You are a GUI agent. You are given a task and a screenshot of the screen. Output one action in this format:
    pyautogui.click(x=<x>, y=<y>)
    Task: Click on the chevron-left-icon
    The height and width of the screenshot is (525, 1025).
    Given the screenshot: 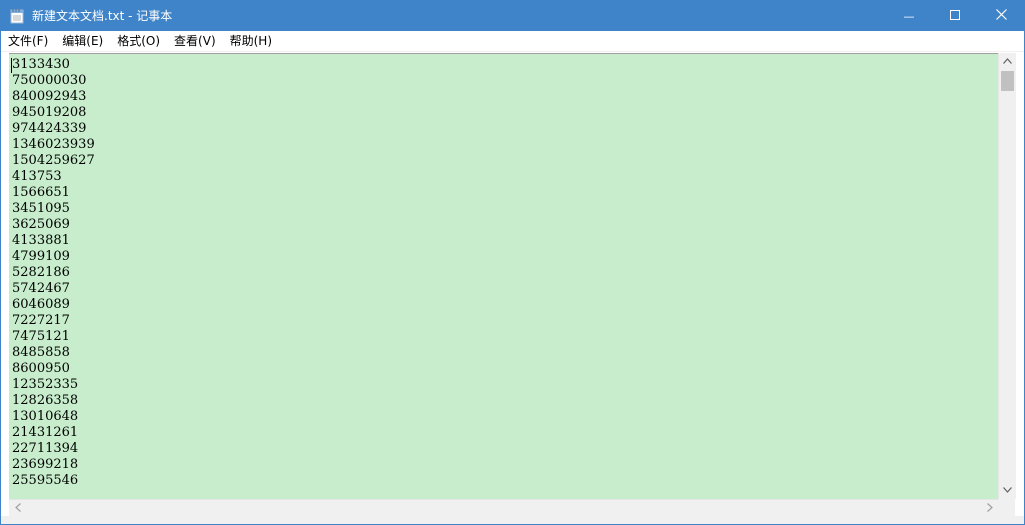 What is the action you would take?
    pyautogui.click(x=17, y=508)
    